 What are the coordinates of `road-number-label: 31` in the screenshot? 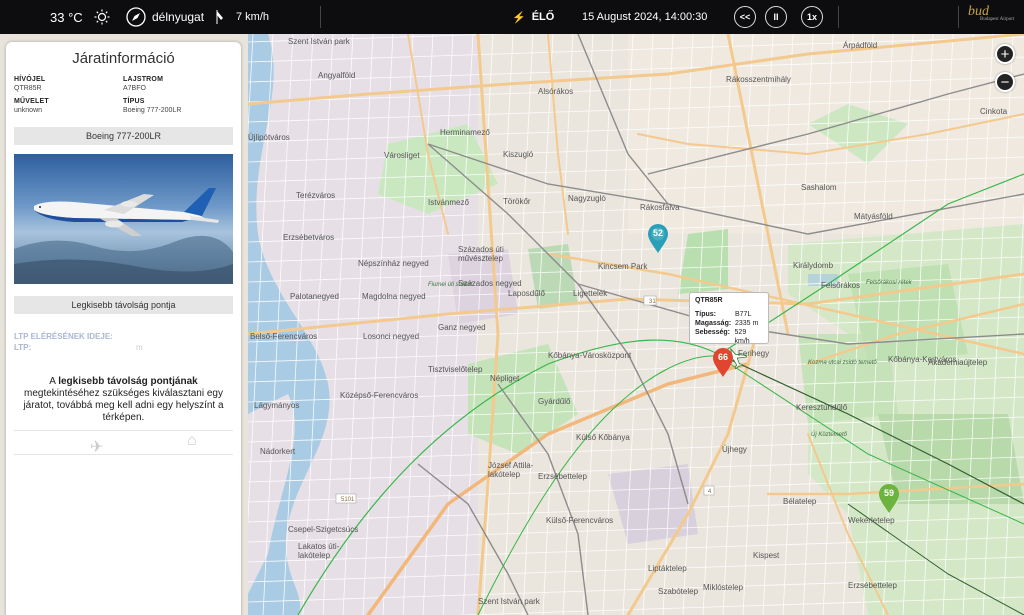 It's located at (652, 302).